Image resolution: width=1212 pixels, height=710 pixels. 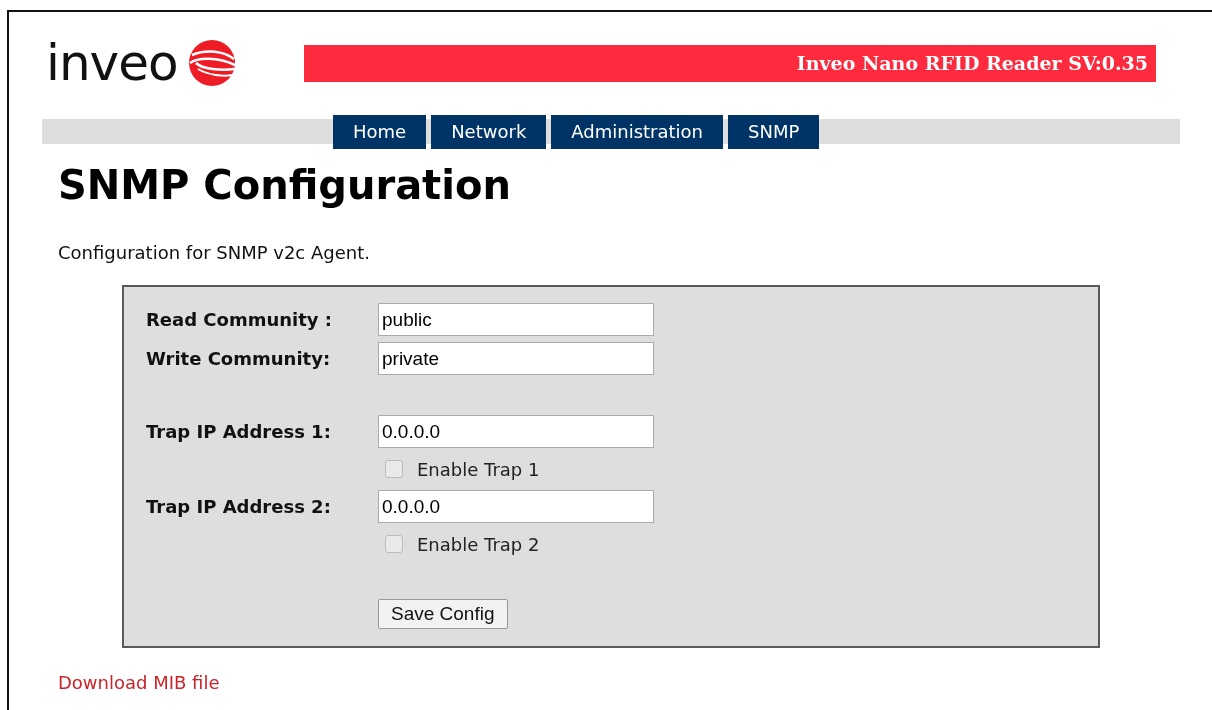 I want to click on page-title: SNMP Configuration, so click(x=285, y=185).